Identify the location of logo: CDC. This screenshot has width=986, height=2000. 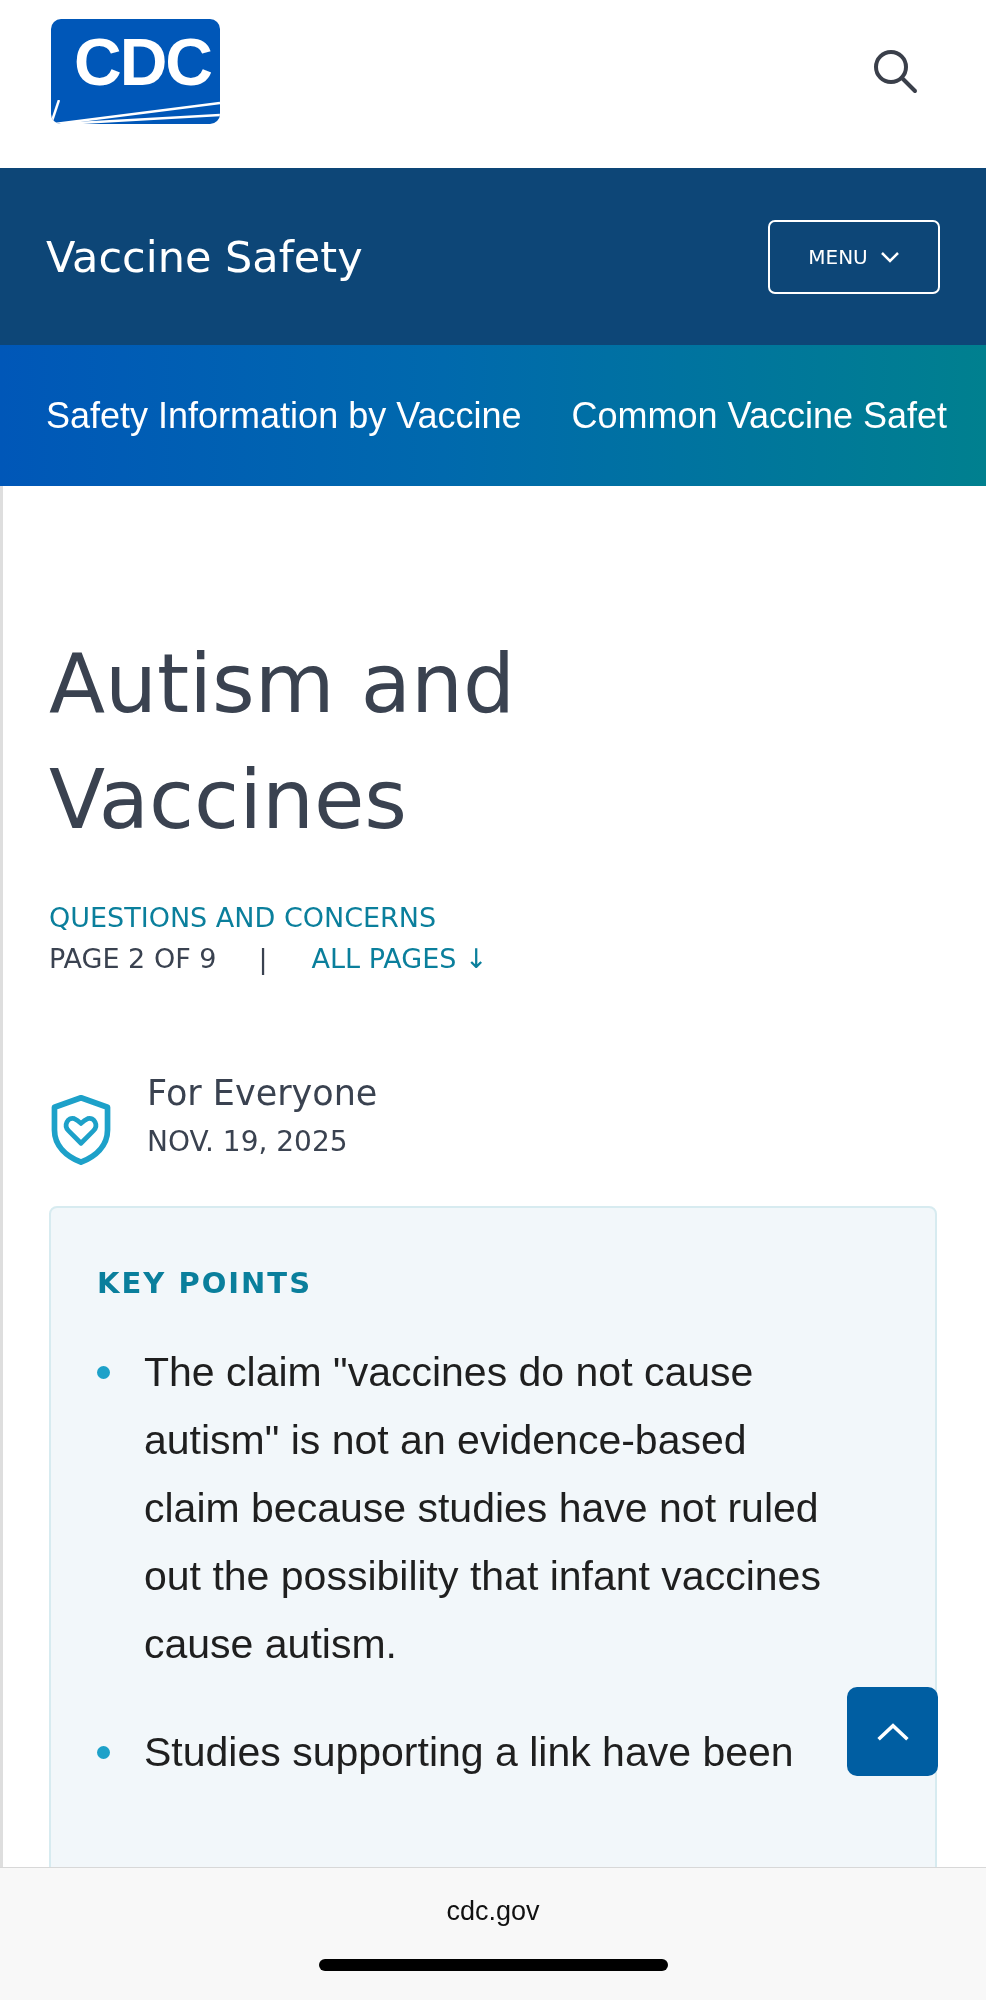
(135, 71).